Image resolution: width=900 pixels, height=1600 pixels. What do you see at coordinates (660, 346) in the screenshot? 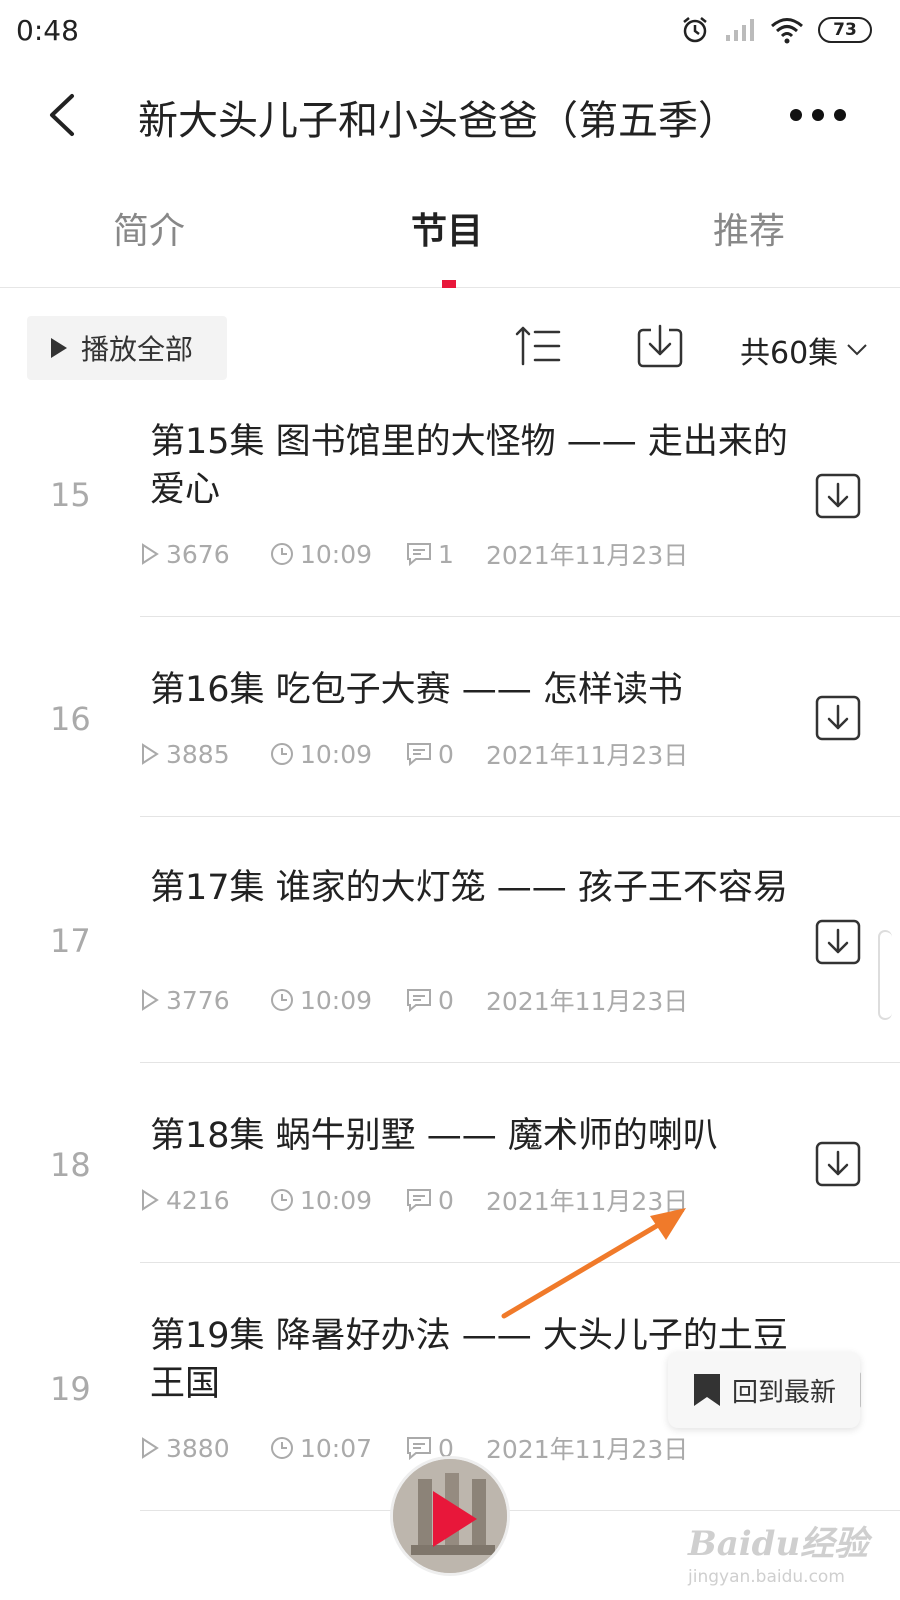
I see `download-all-icon` at bounding box center [660, 346].